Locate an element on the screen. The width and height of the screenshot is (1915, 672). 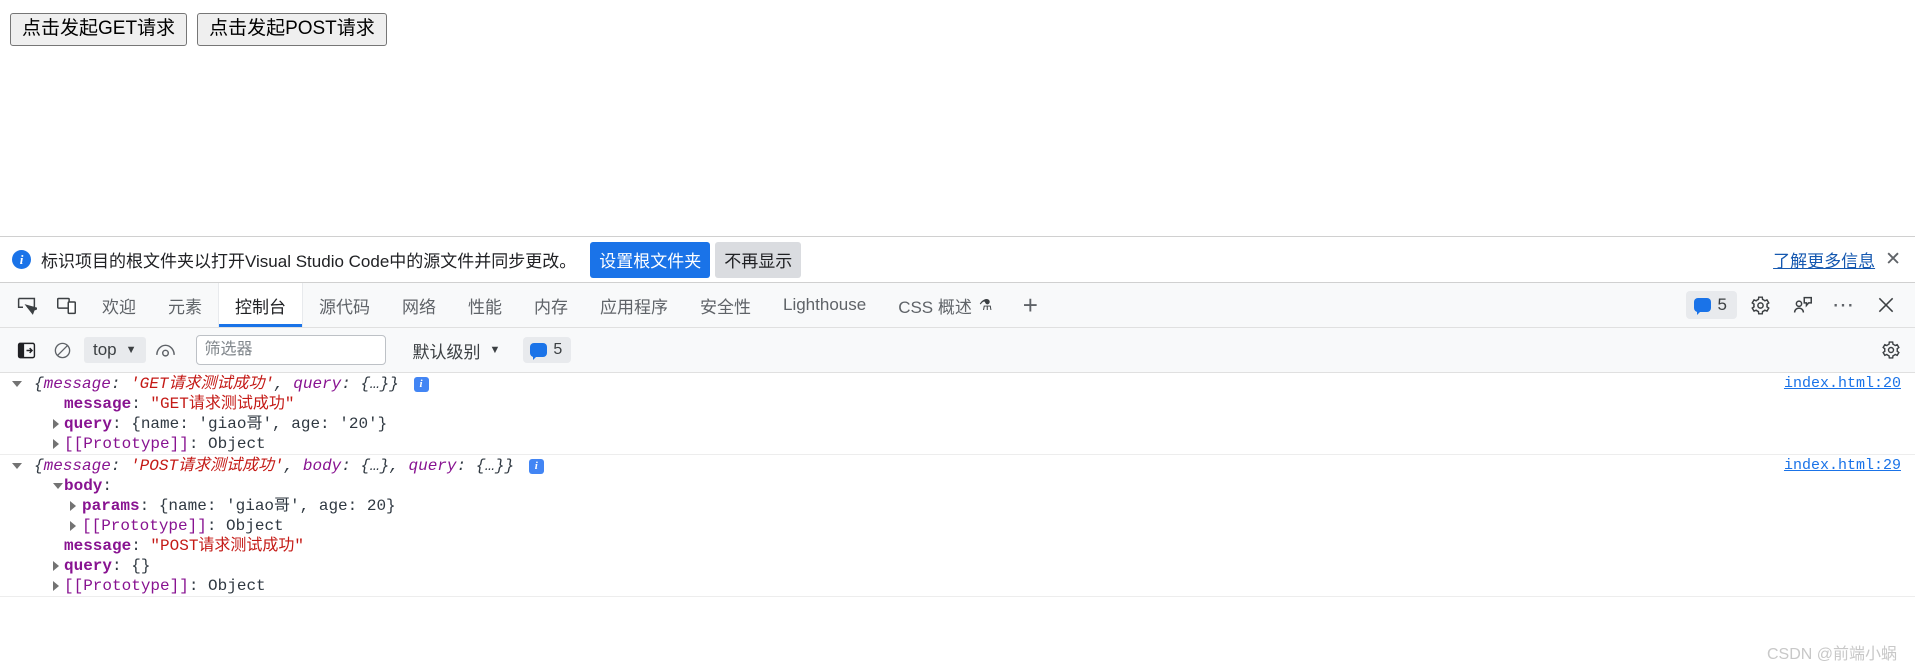
feedback-person-icon is located at coordinates (1802, 305).